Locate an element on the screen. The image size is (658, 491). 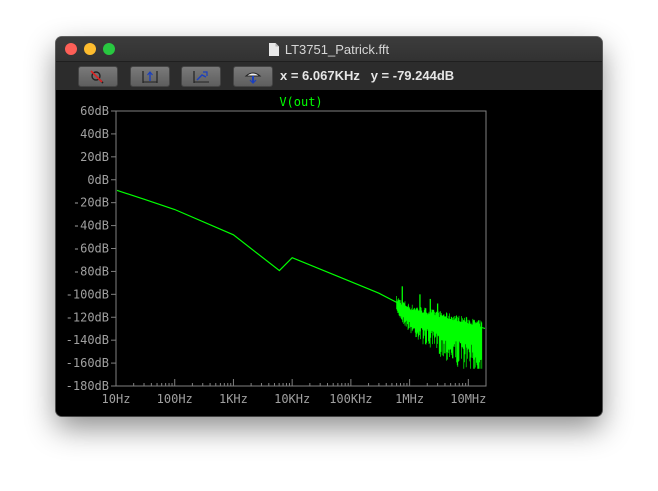
cursor-x-readout: x = 6.067KHz is located at coordinates (320, 75).